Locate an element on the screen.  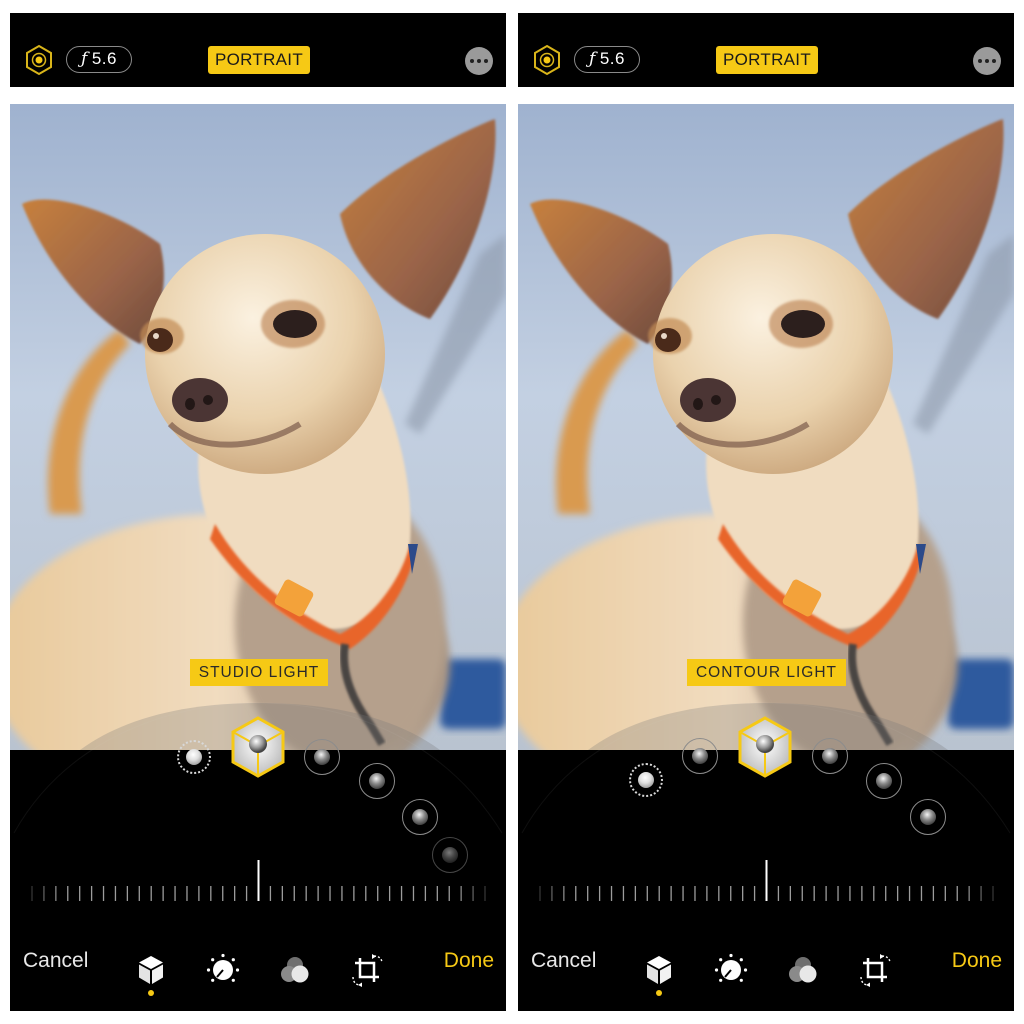
lighting-effect-label: STUDIO LIGHT is located at coordinates (259, 672).